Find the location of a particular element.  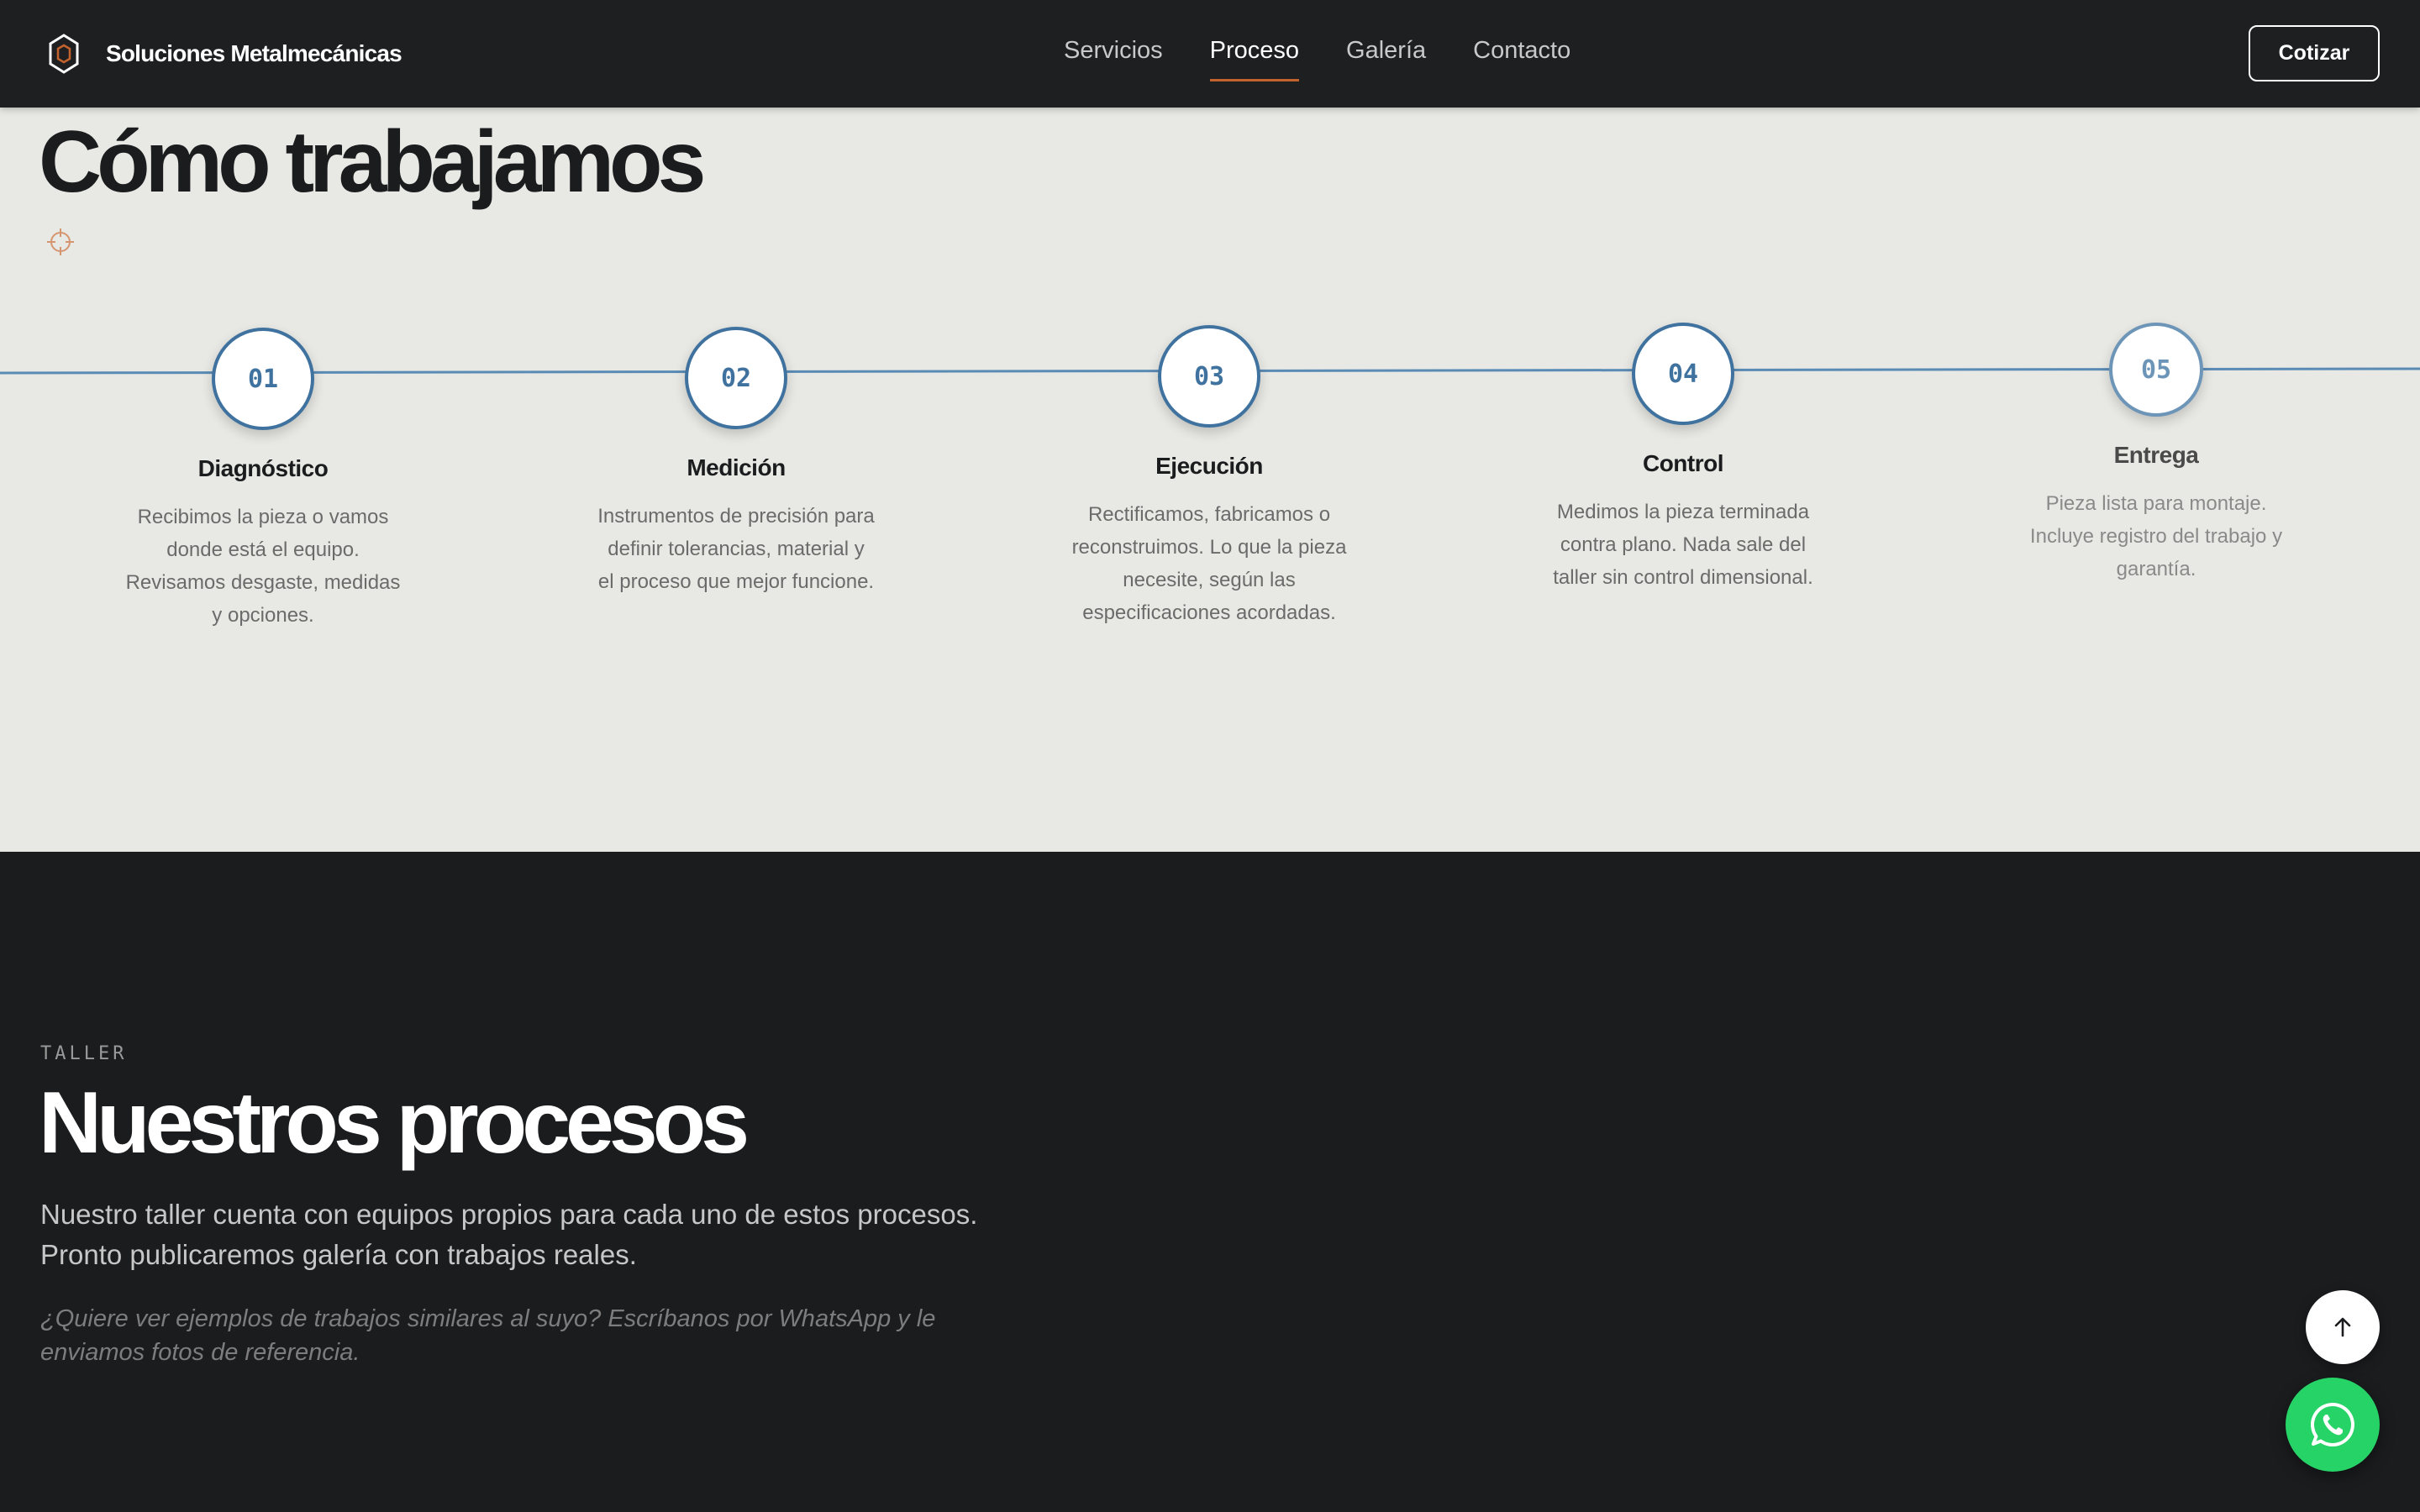

step-number-badge: 04 is located at coordinates (1683, 374).